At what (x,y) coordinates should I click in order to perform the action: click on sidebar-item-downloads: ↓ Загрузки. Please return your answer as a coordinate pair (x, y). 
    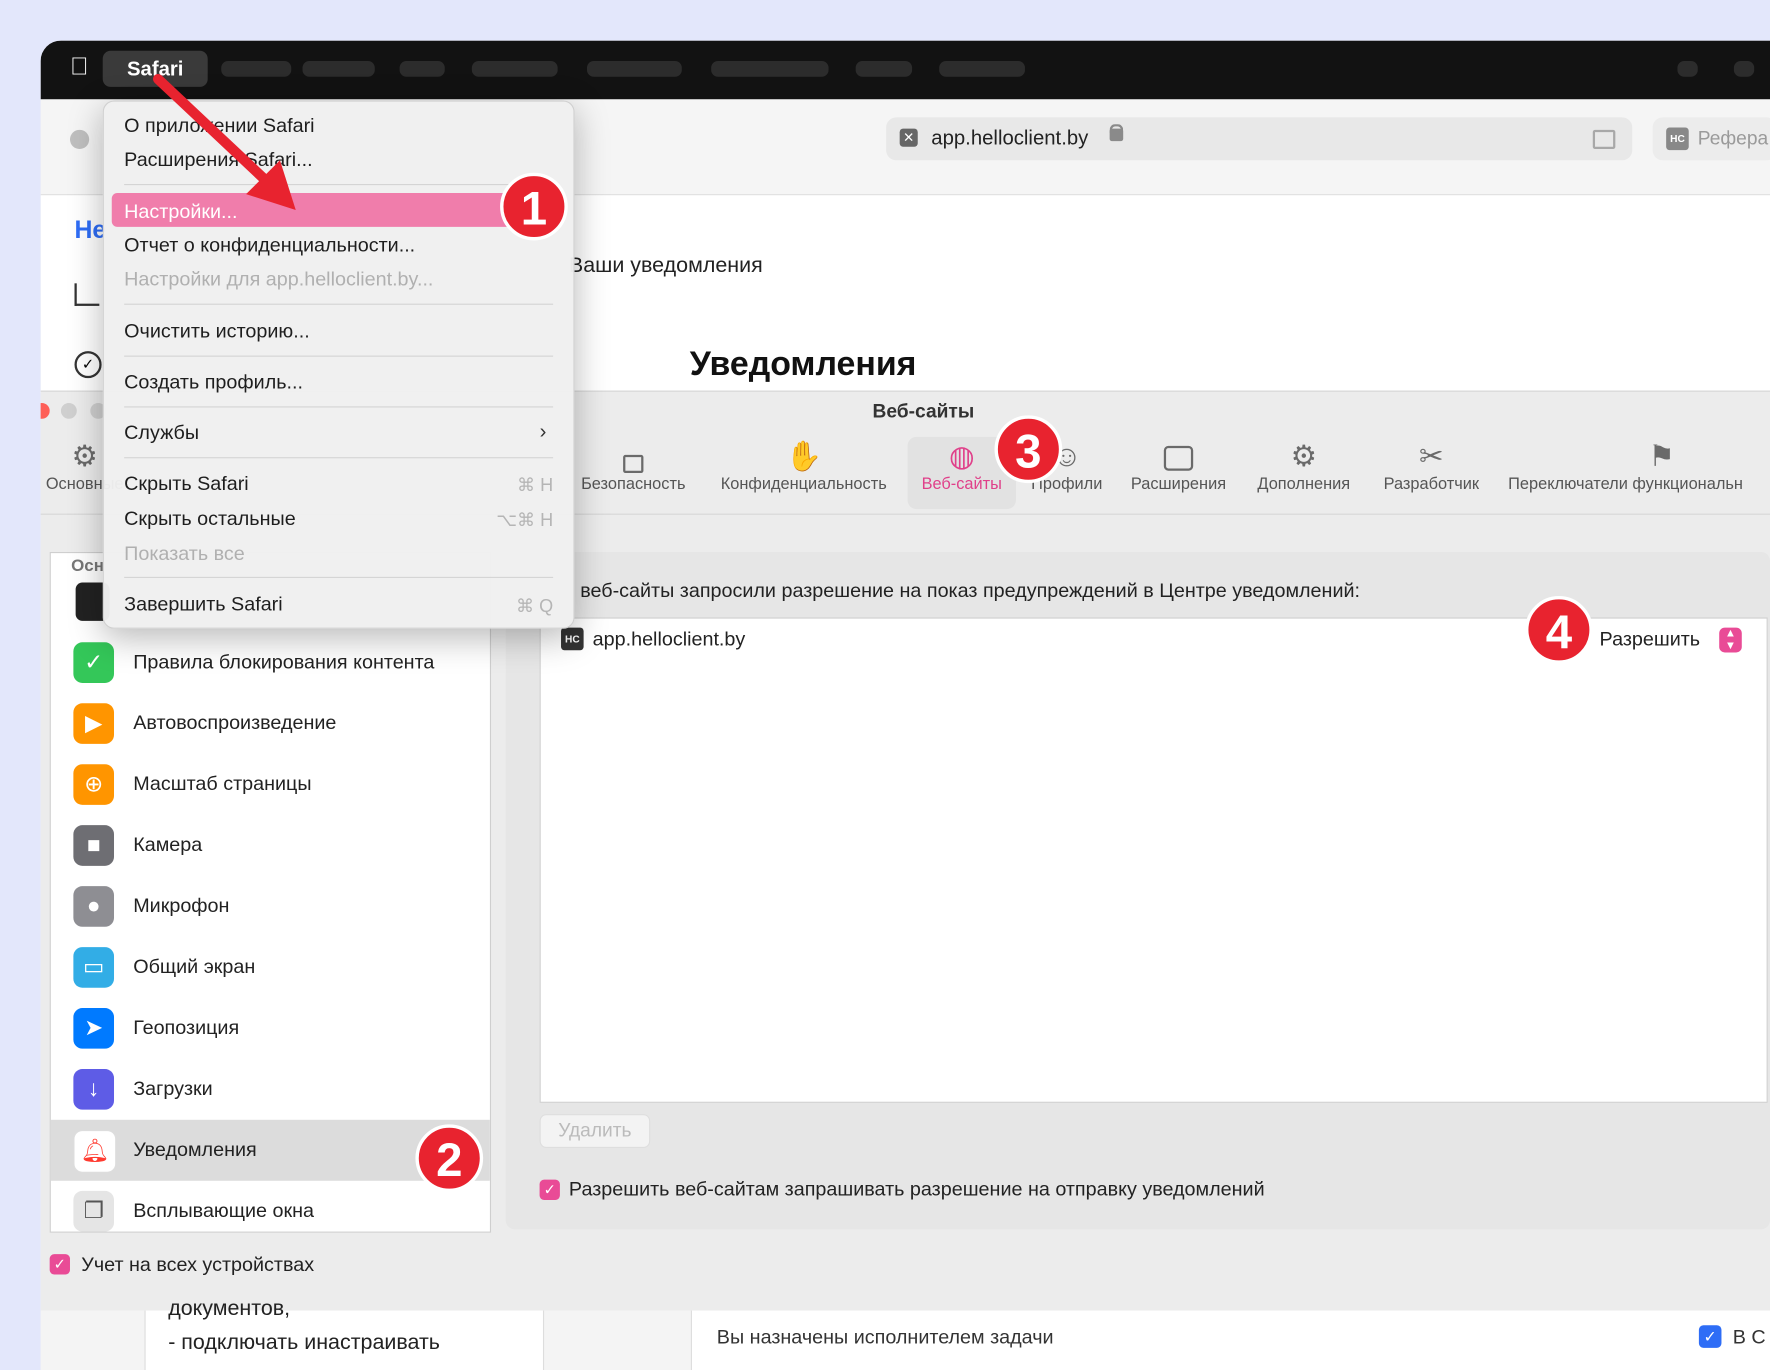
    Looking at the image, I should click on (270, 1089).